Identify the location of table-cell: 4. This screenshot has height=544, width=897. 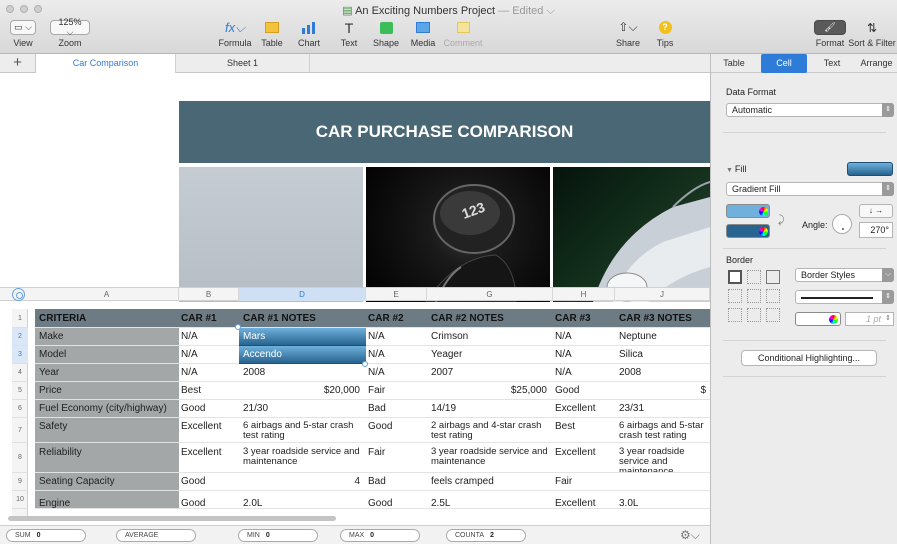
(302, 482).